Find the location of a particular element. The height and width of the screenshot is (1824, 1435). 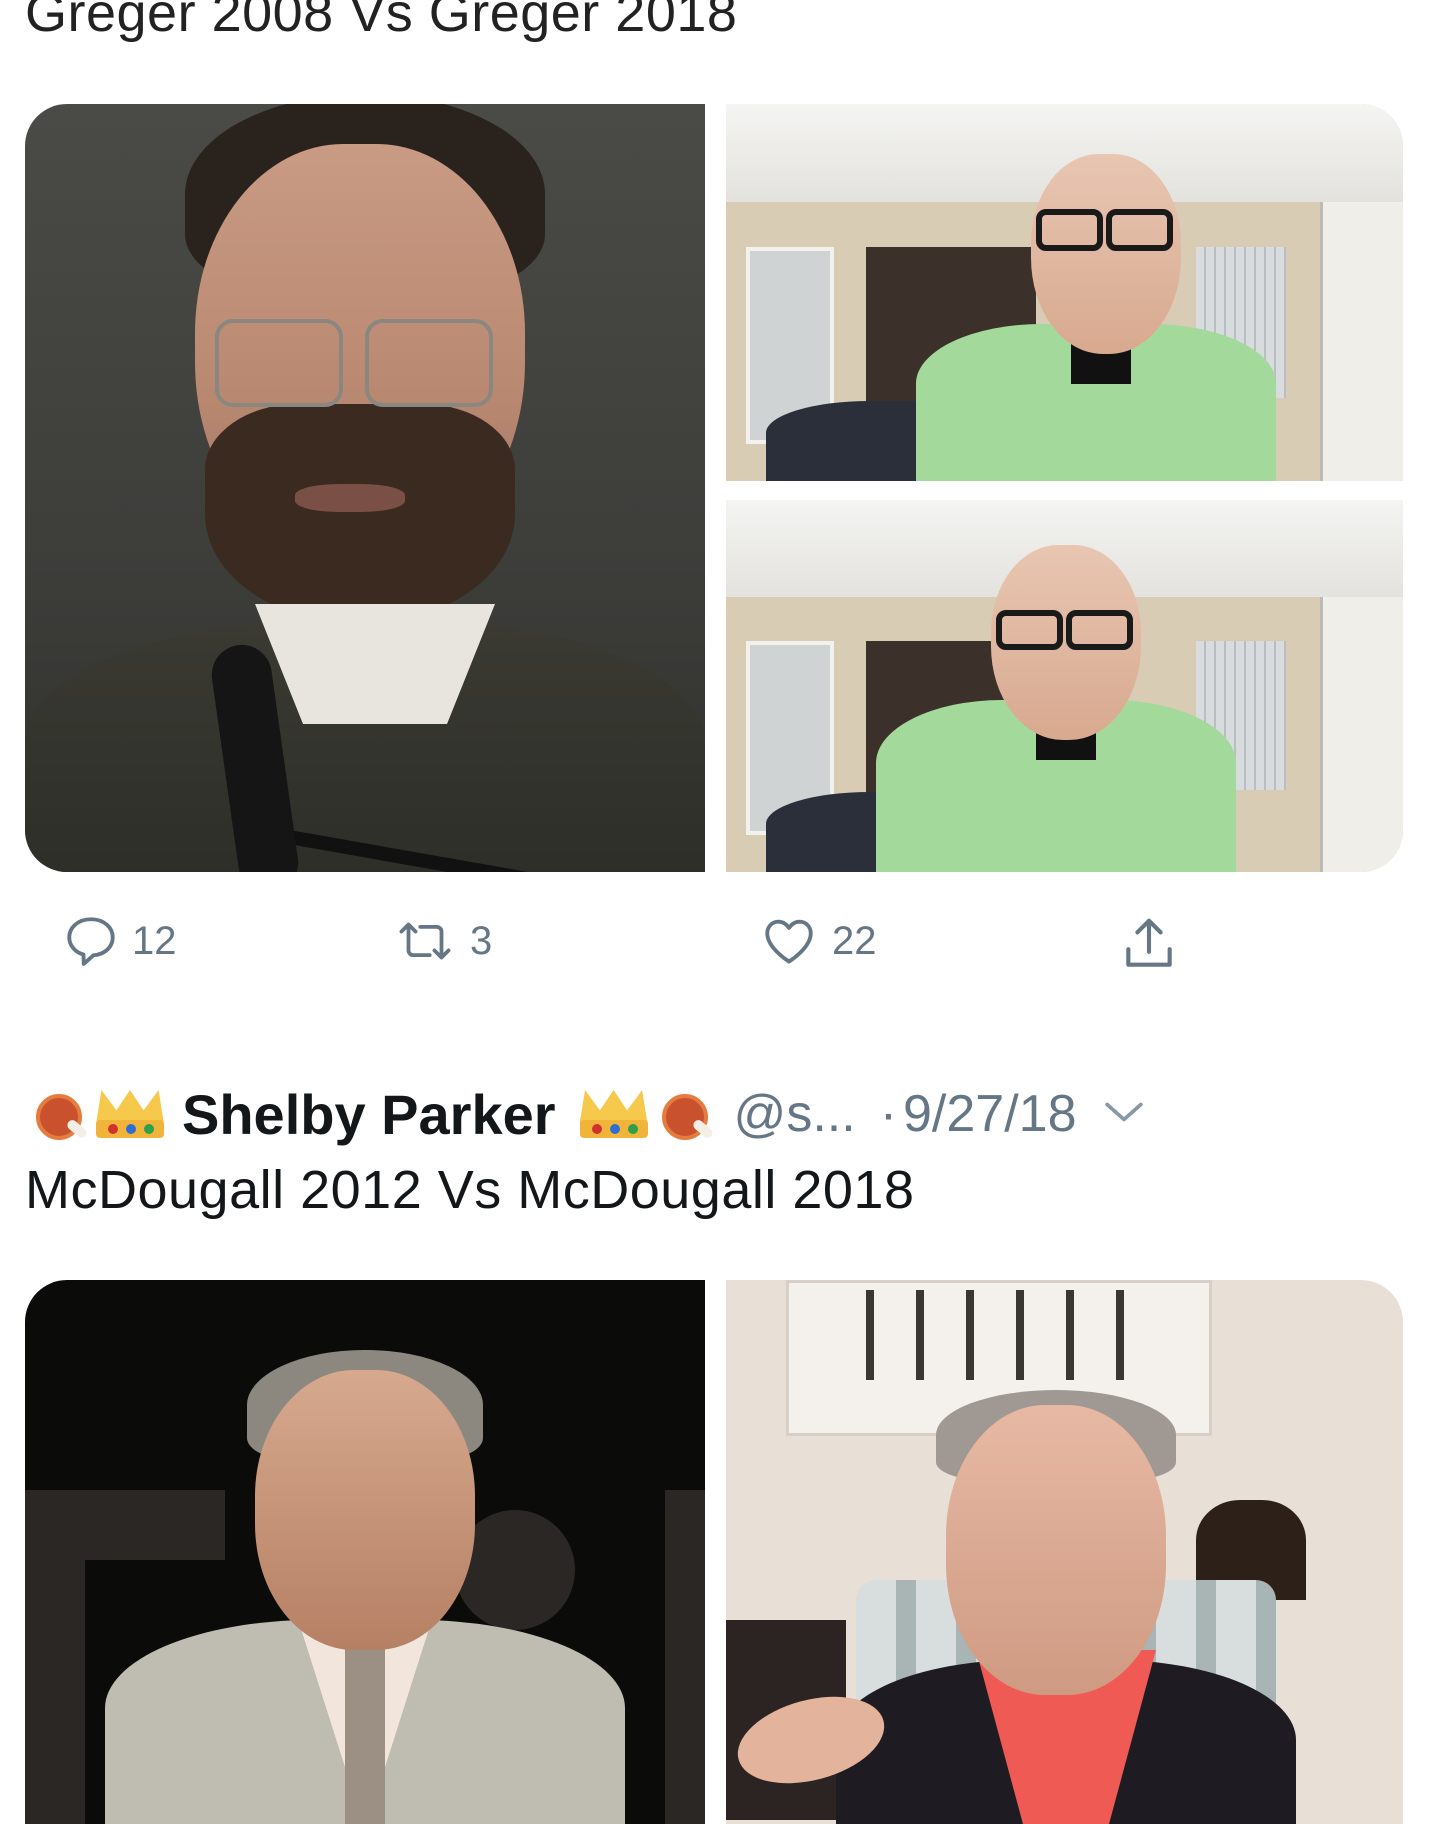

photo-greger-2018-b is located at coordinates (1064, 686).